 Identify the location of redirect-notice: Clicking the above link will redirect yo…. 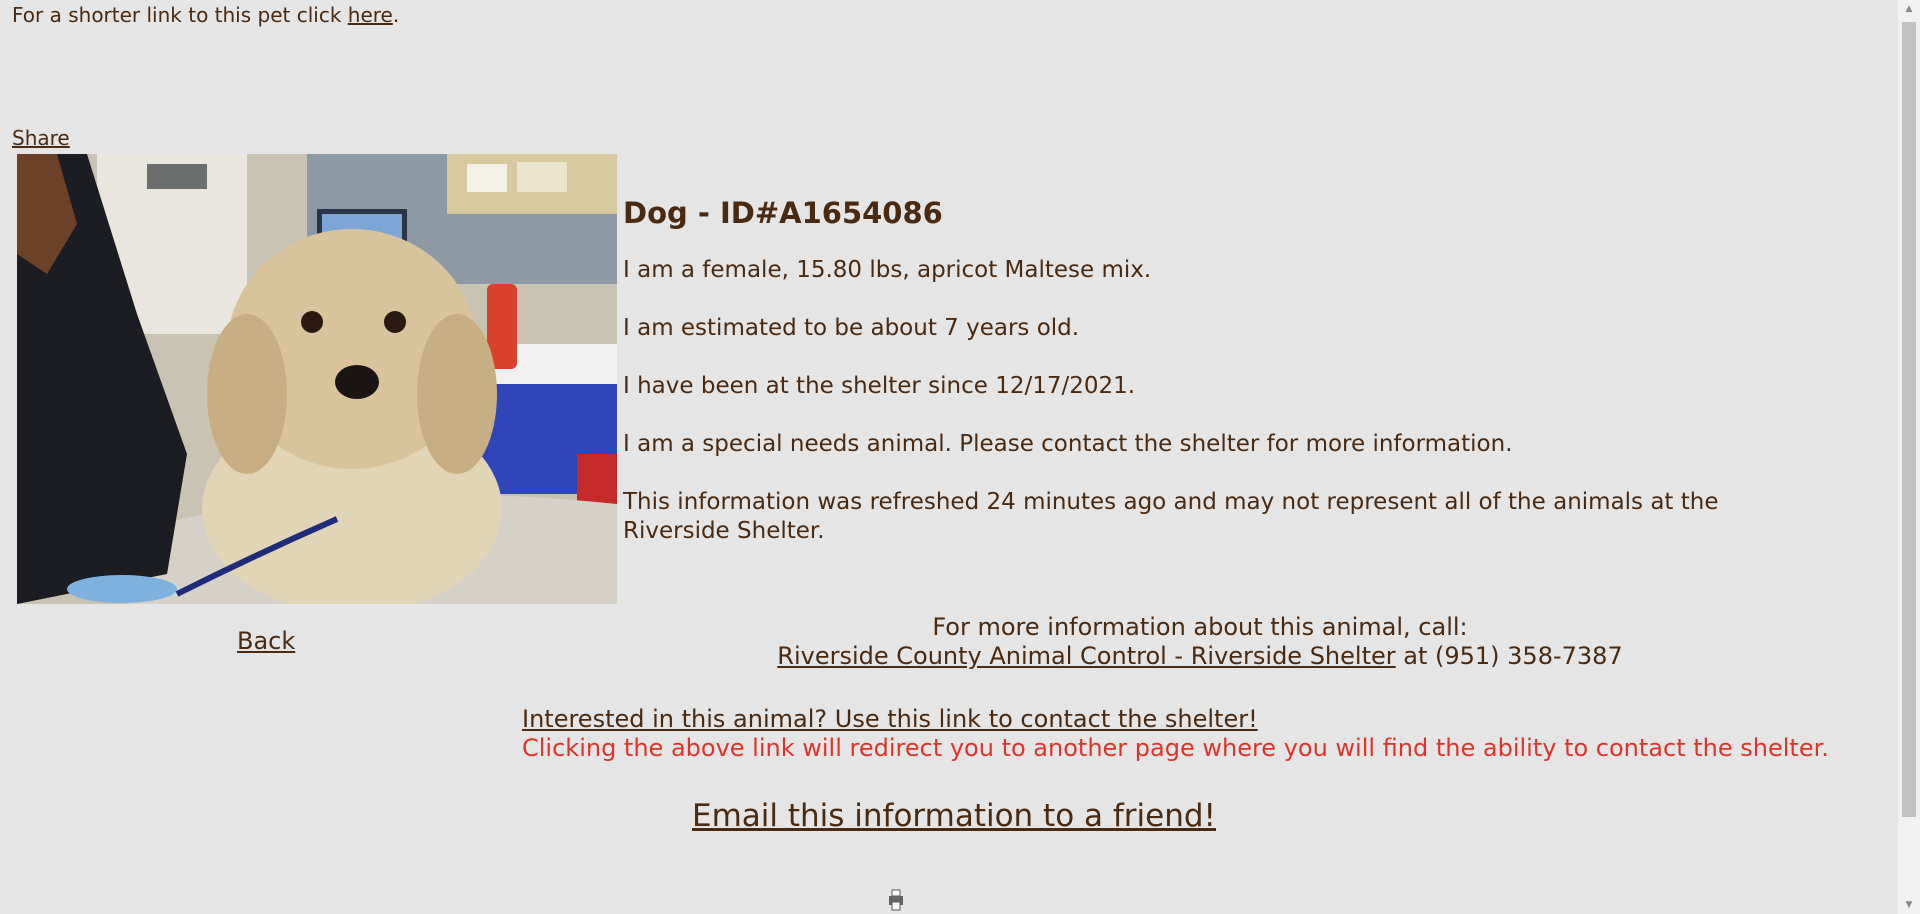
(1175, 748).